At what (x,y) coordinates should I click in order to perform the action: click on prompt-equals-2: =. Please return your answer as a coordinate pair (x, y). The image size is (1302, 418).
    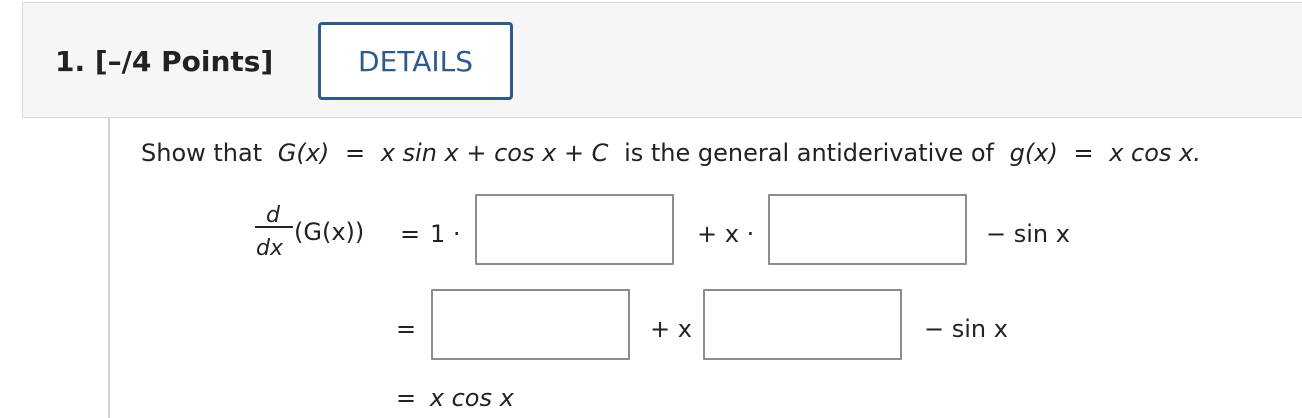
    Looking at the image, I should click on (1083, 153).